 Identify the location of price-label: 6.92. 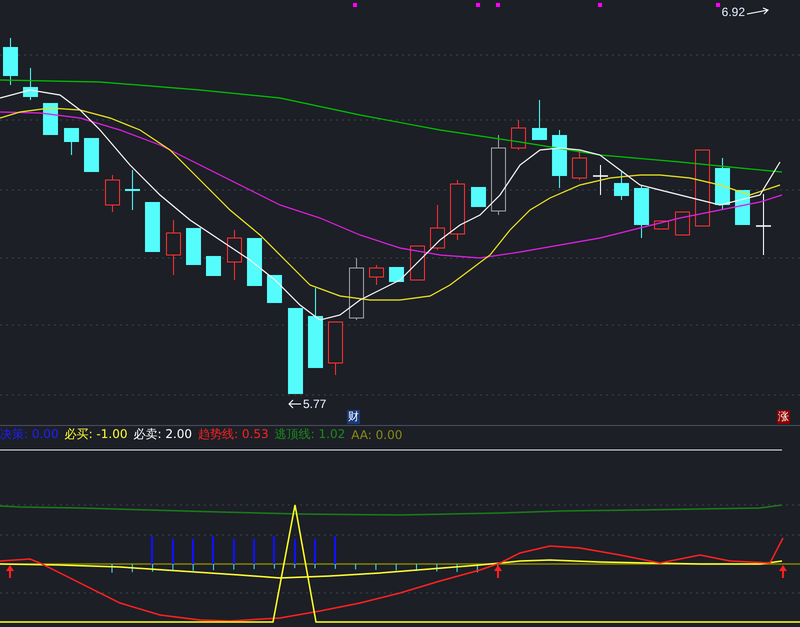
(733, 12).